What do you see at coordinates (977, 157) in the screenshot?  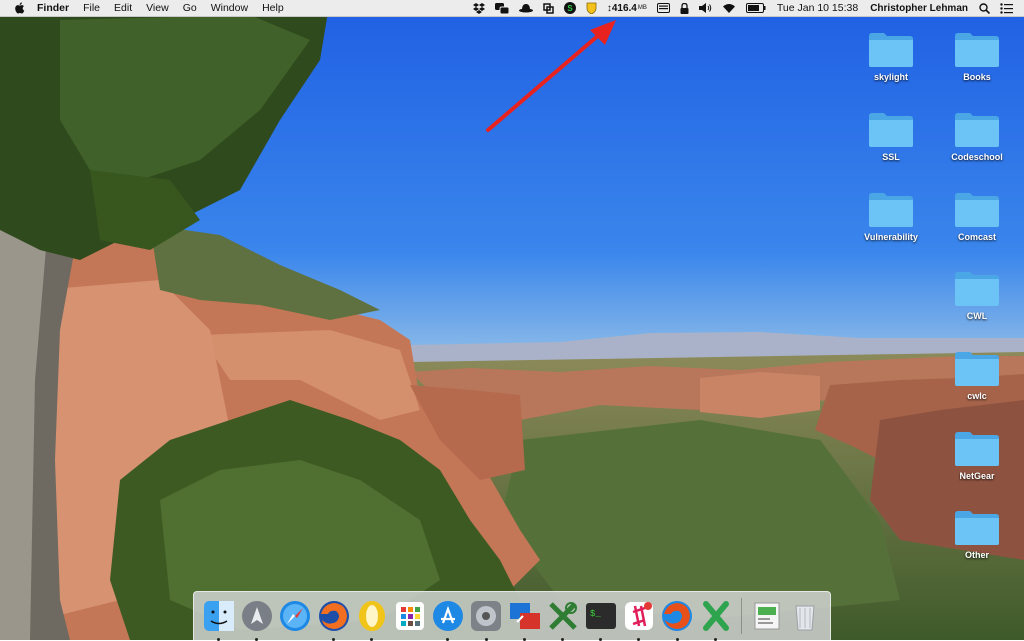 I see `folder-label: Codeschool` at bounding box center [977, 157].